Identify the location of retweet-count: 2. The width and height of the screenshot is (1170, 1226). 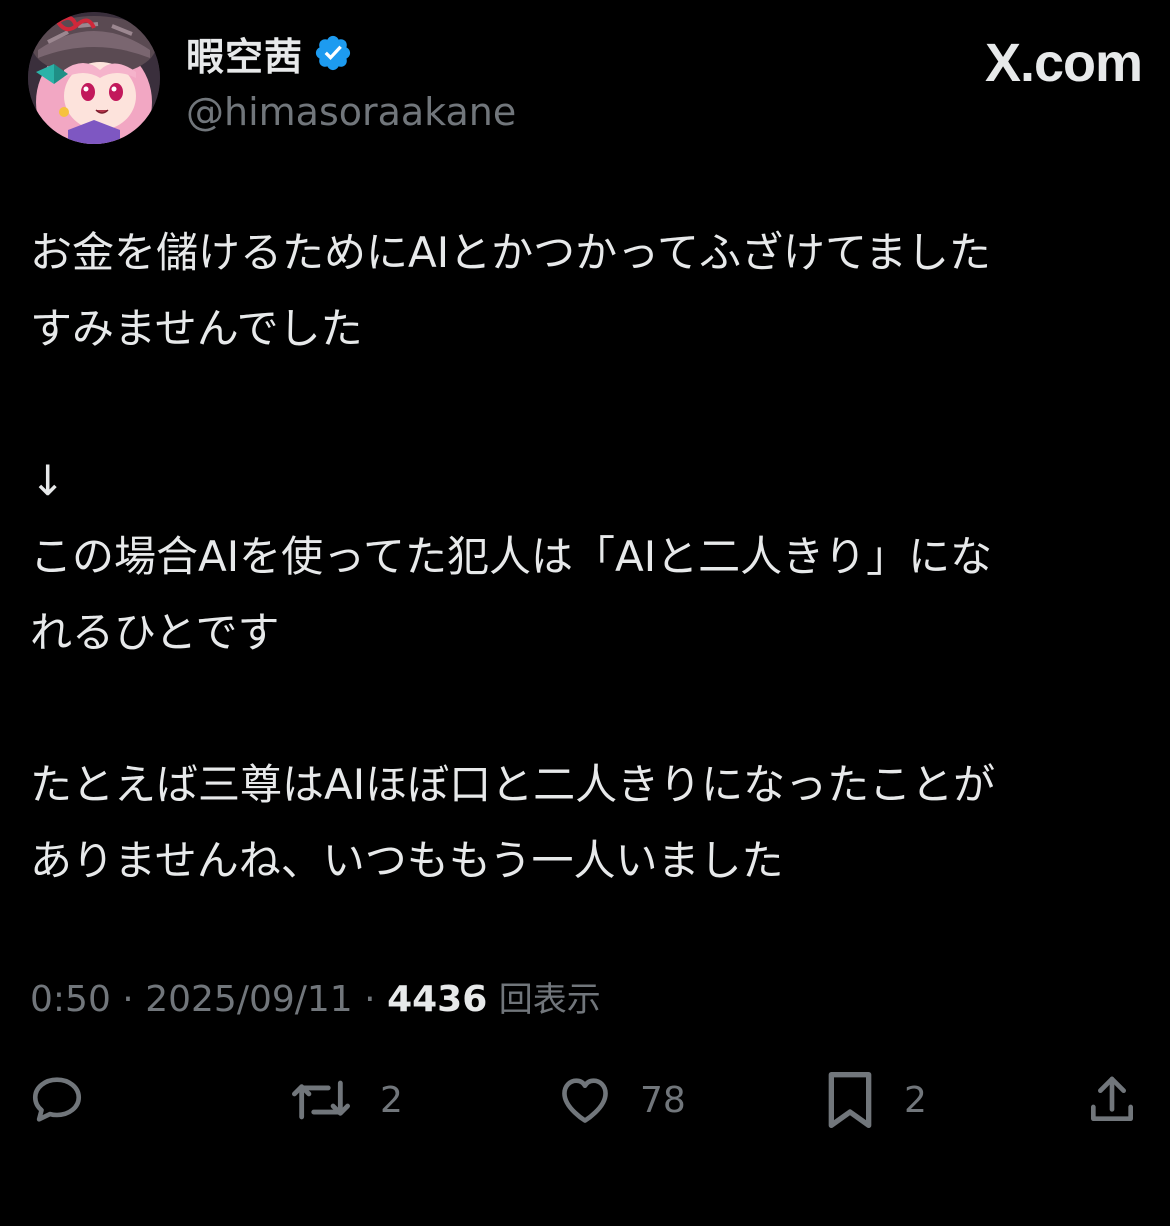
(391, 1100).